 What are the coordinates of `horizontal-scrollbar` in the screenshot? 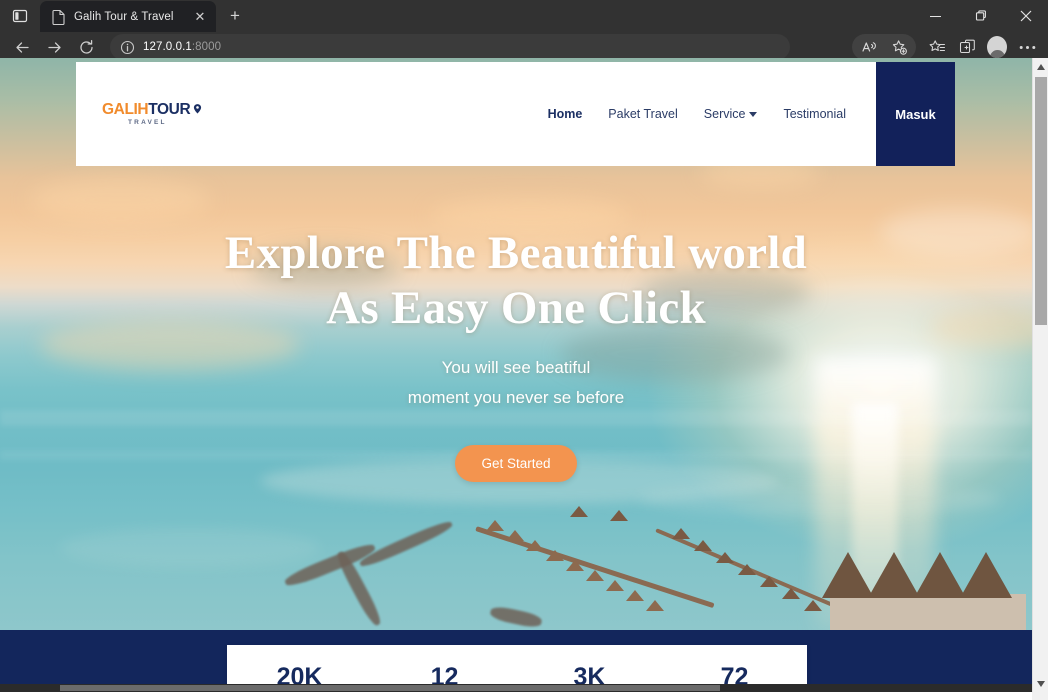 It's located at (516, 688).